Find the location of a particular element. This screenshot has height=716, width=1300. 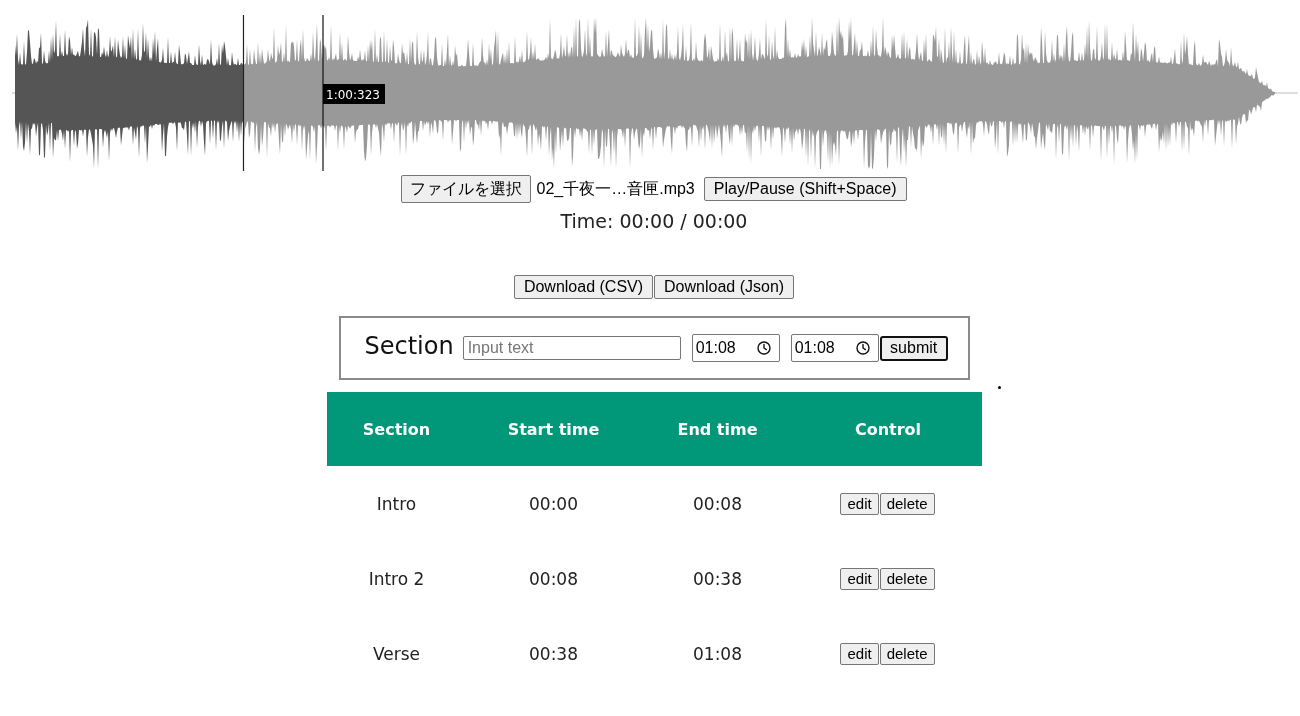

hover-time-label: 1:00:323 is located at coordinates (354, 94).